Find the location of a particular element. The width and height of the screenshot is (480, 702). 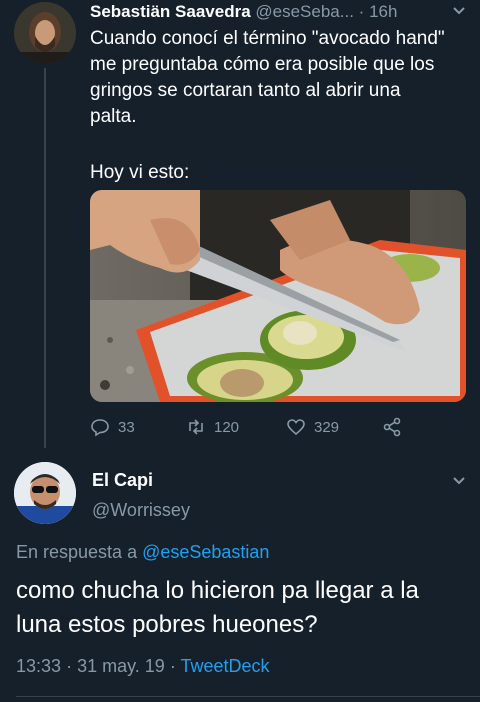

avatar-sebastian is located at coordinates (45, 33).